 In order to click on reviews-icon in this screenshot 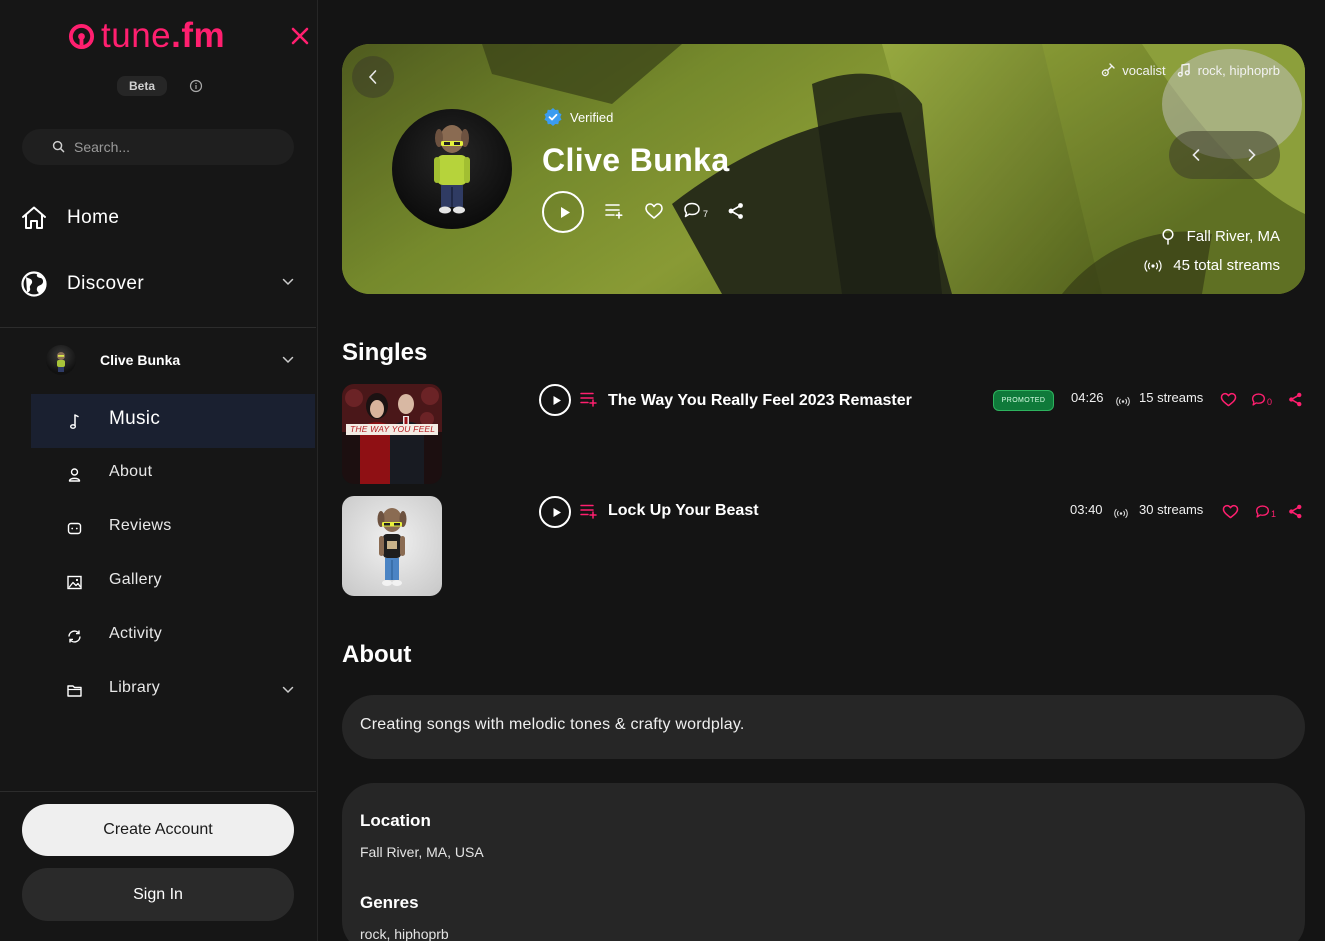, I will do `click(74, 528)`.